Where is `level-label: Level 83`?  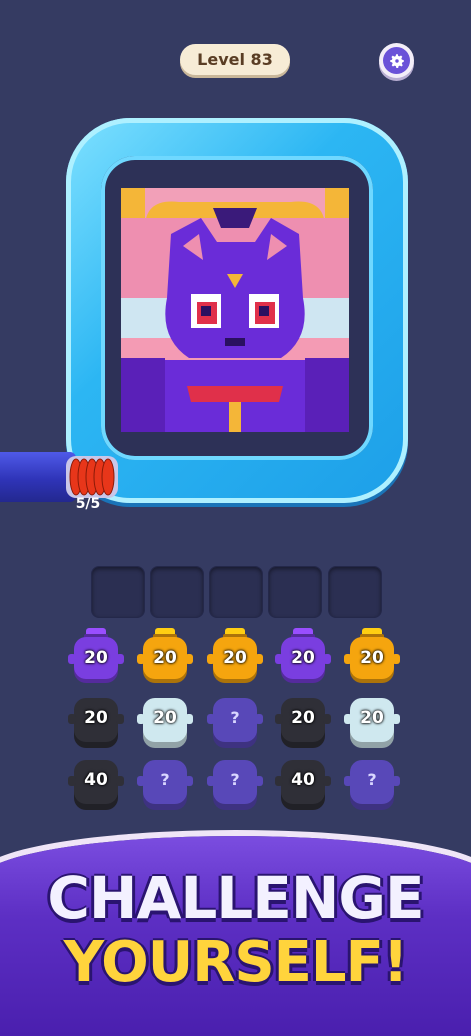
level-label: Level 83 is located at coordinates (235, 59).